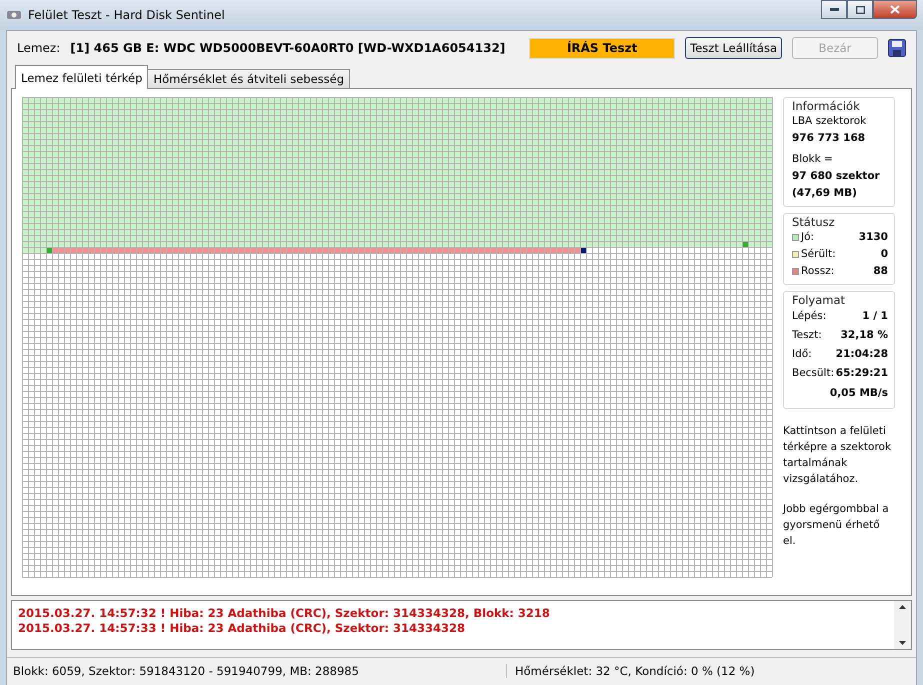  I want to click on progress-value: 65:29:21, so click(862, 373).